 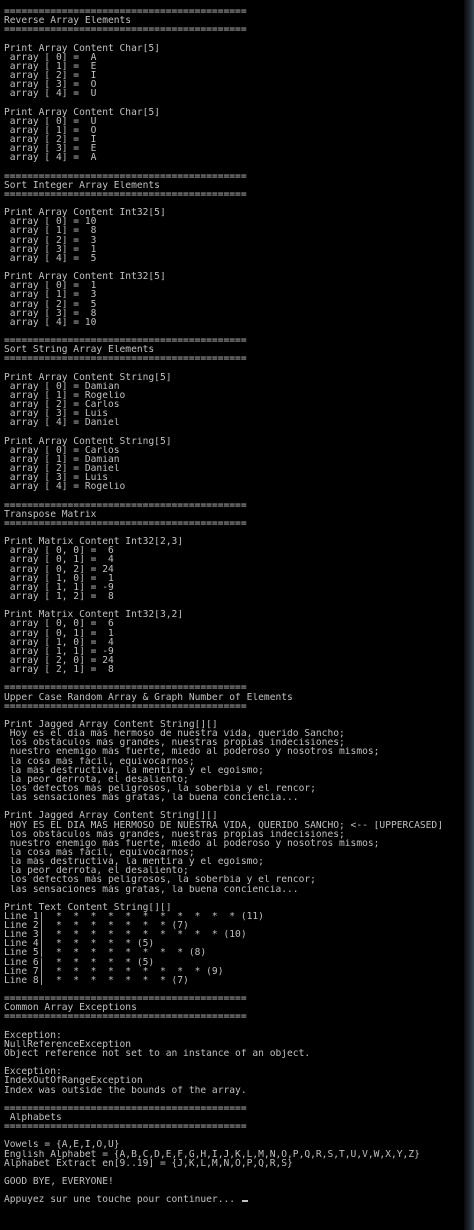 What do you see at coordinates (88, 907) in the screenshot?
I see `console-line: Print Text Content String[][]` at bounding box center [88, 907].